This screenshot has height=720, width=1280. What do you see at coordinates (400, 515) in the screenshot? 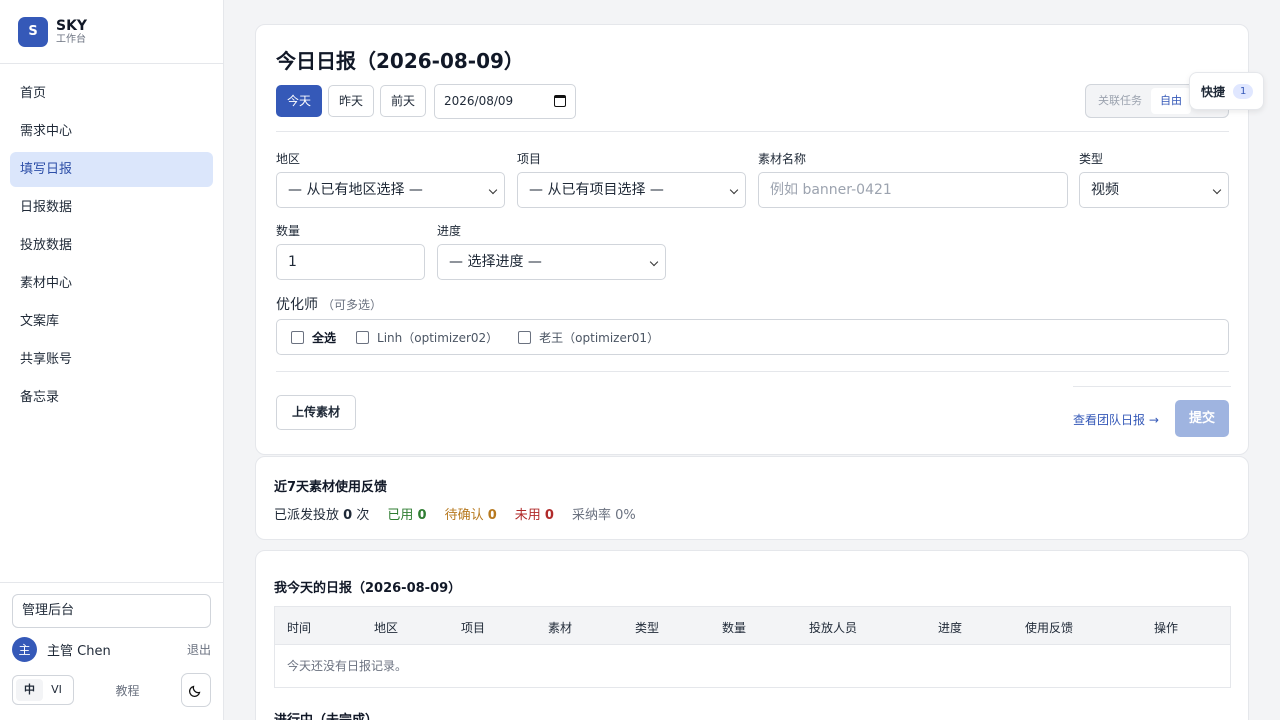
I see `used-label: 已用` at bounding box center [400, 515].